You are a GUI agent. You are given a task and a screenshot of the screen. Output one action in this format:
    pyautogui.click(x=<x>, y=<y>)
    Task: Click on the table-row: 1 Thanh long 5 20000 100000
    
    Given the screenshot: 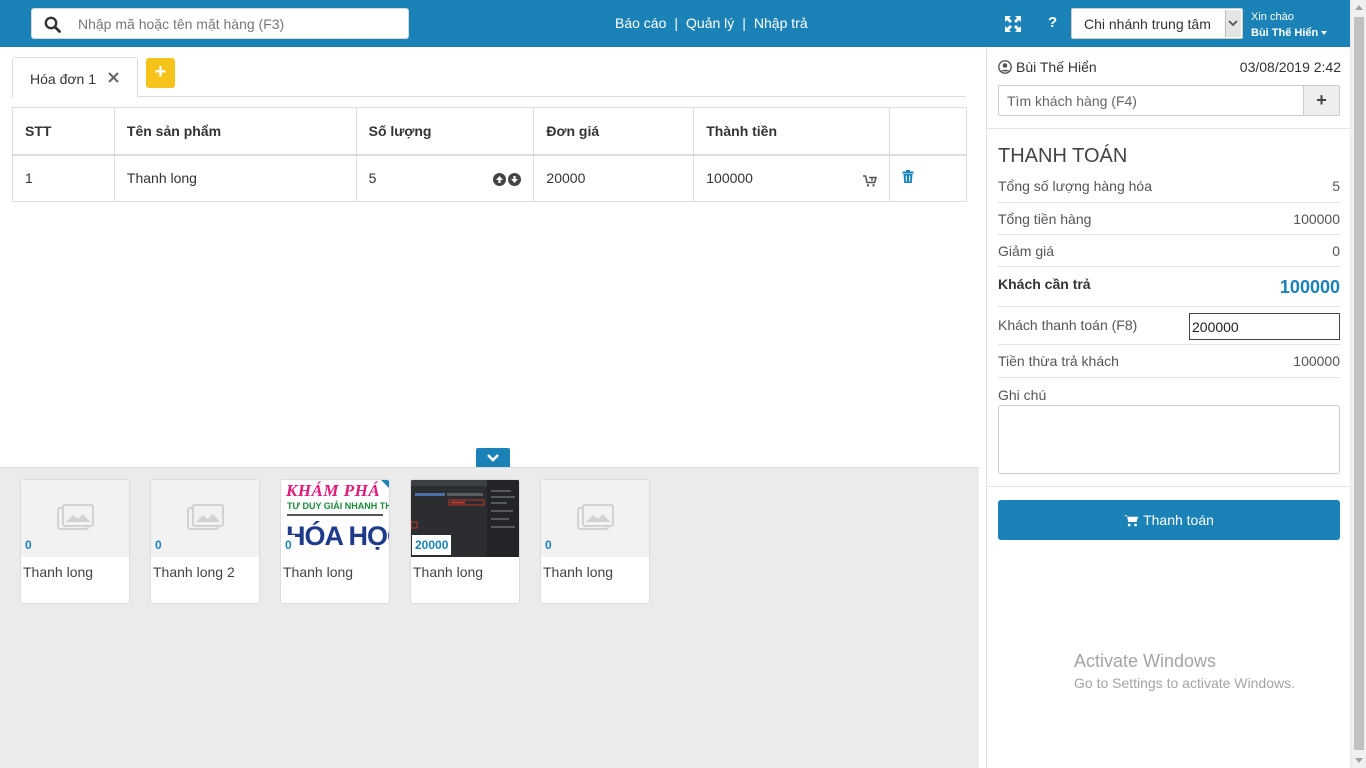 What is the action you would take?
    pyautogui.click(x=489, y=178)
    